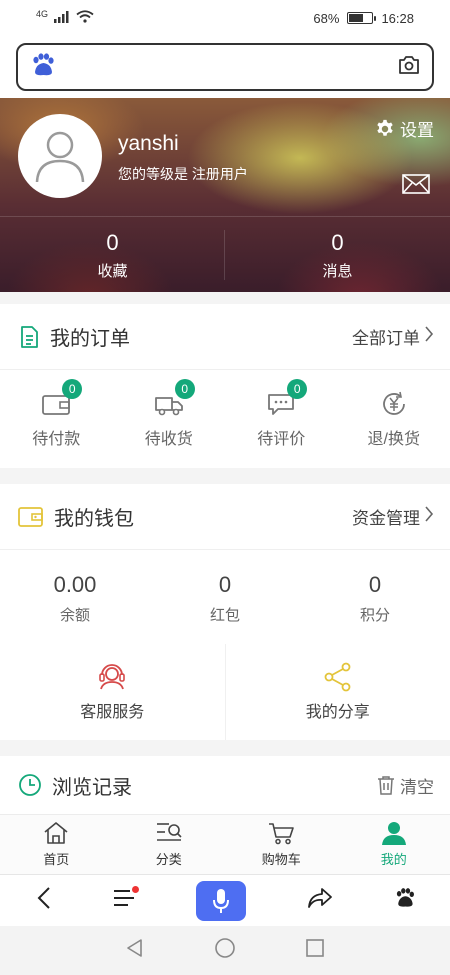  What do you see at coordinates (90, 339) in the screenshot?
I see `orders-title: 我的订单` at bounding box center [90, 339].